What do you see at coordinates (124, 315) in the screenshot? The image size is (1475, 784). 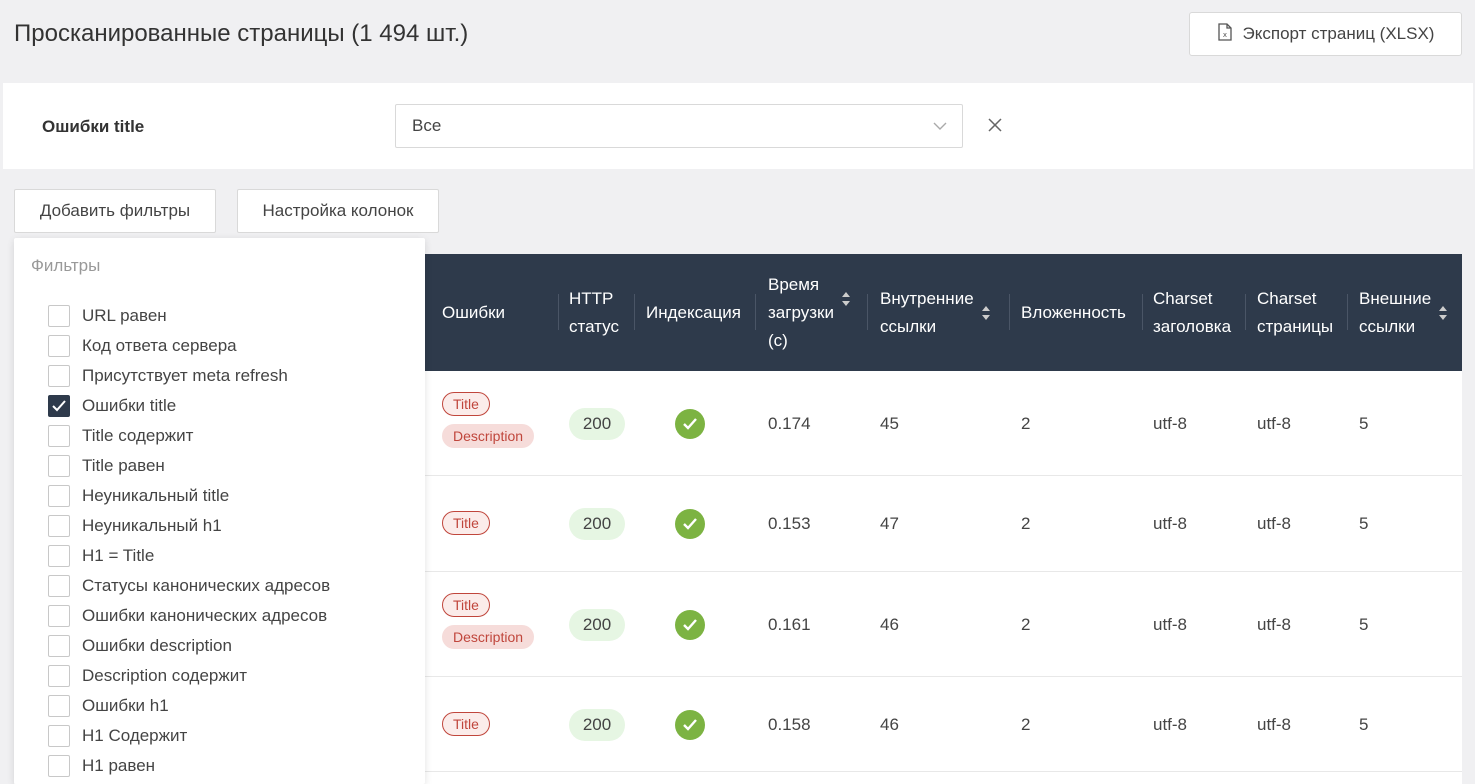 I see `filter-option-label: URL равен` at bounding box center [124, 315].